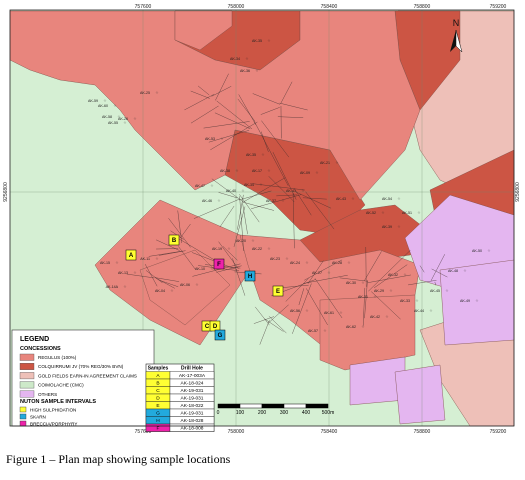  I want to click on drill-hole: ☆AK-36, so click(249, 71).